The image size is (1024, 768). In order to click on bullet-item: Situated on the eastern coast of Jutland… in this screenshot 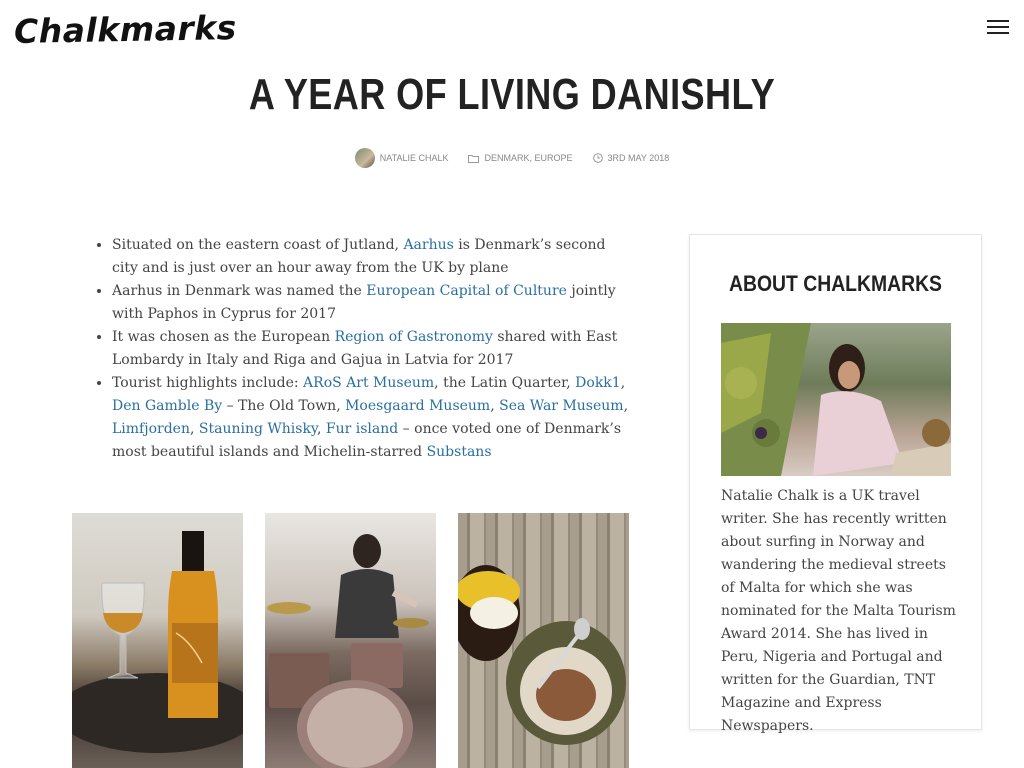, I will do `click(372, 257)`.